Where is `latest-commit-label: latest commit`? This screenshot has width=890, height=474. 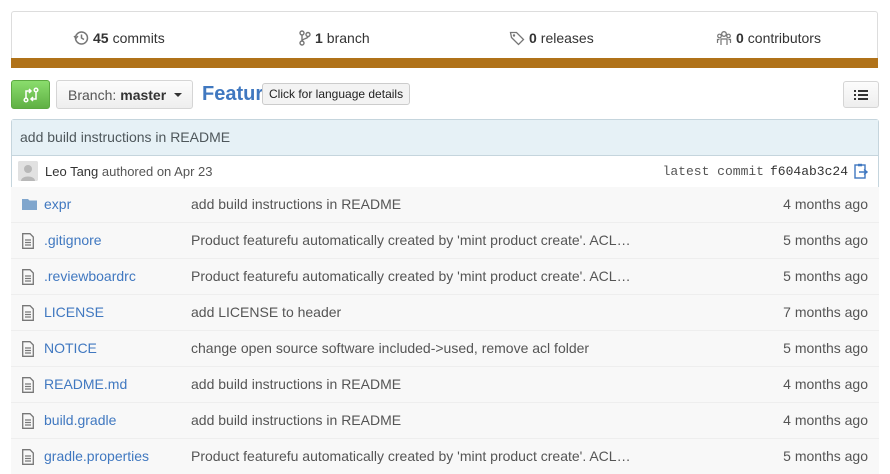 latest-commit-label: latest commit is located at coordinates (713, 171).